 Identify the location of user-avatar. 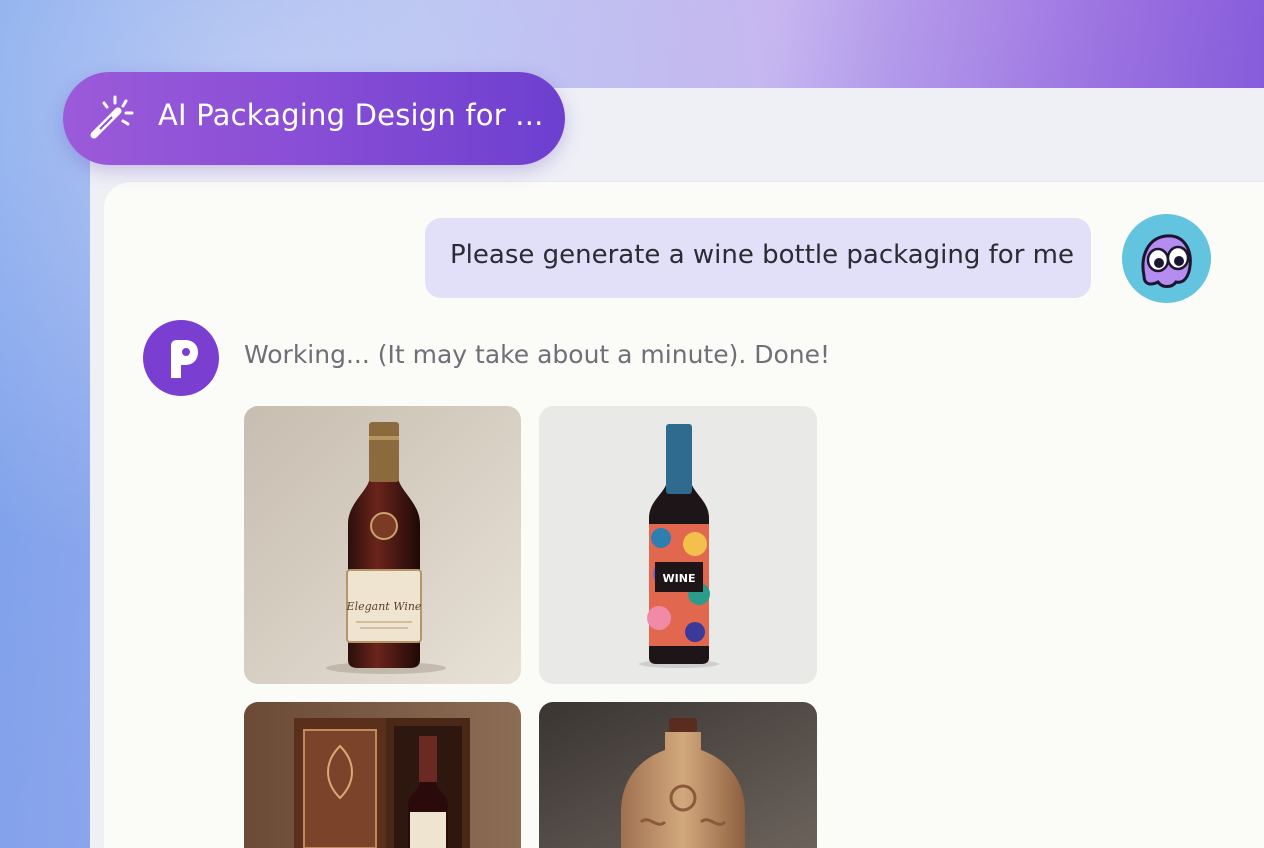
(1166, 258).